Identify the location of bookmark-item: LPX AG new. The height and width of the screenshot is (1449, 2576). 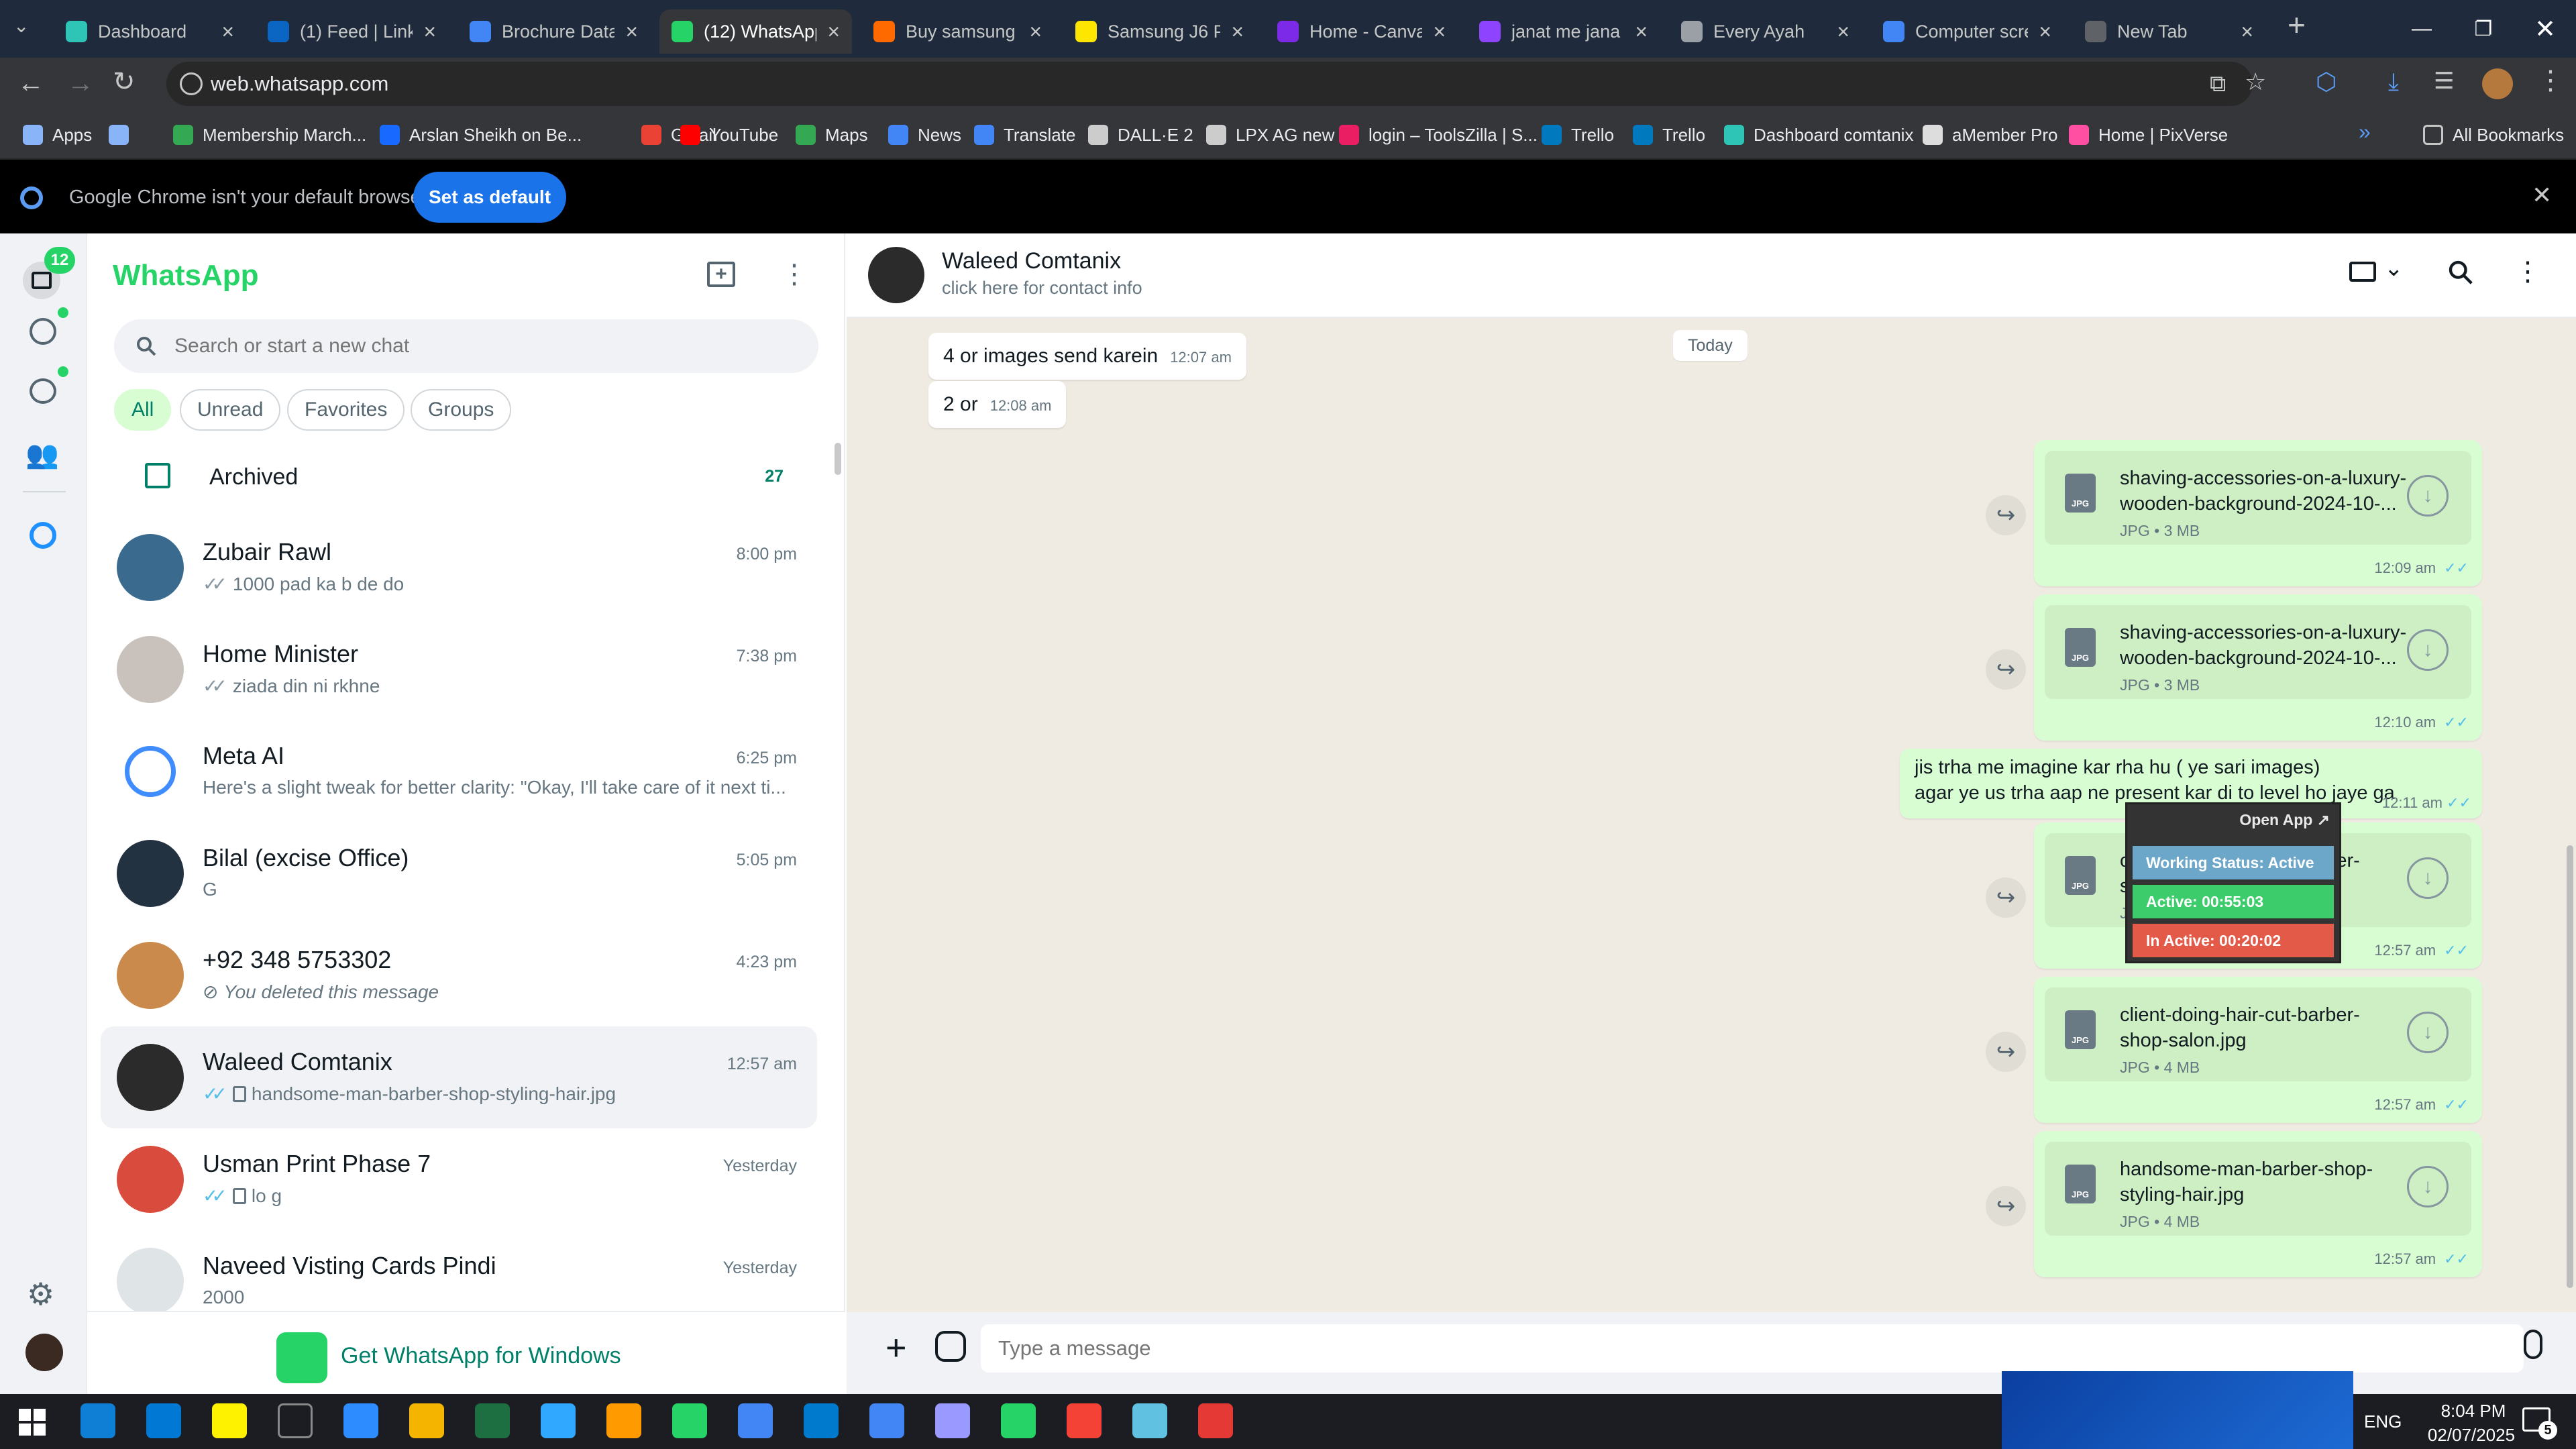
(1270, 135).